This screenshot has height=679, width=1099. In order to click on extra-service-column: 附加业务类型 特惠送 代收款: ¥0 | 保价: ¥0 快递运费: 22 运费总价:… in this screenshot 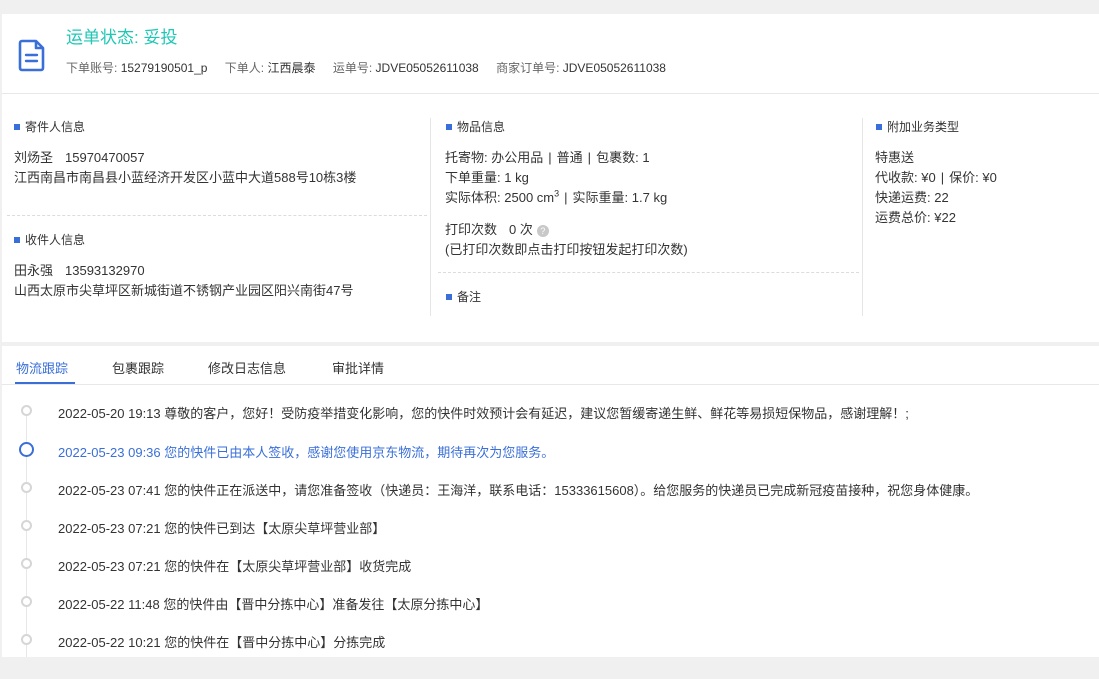, I will do `click(981, 218)`.